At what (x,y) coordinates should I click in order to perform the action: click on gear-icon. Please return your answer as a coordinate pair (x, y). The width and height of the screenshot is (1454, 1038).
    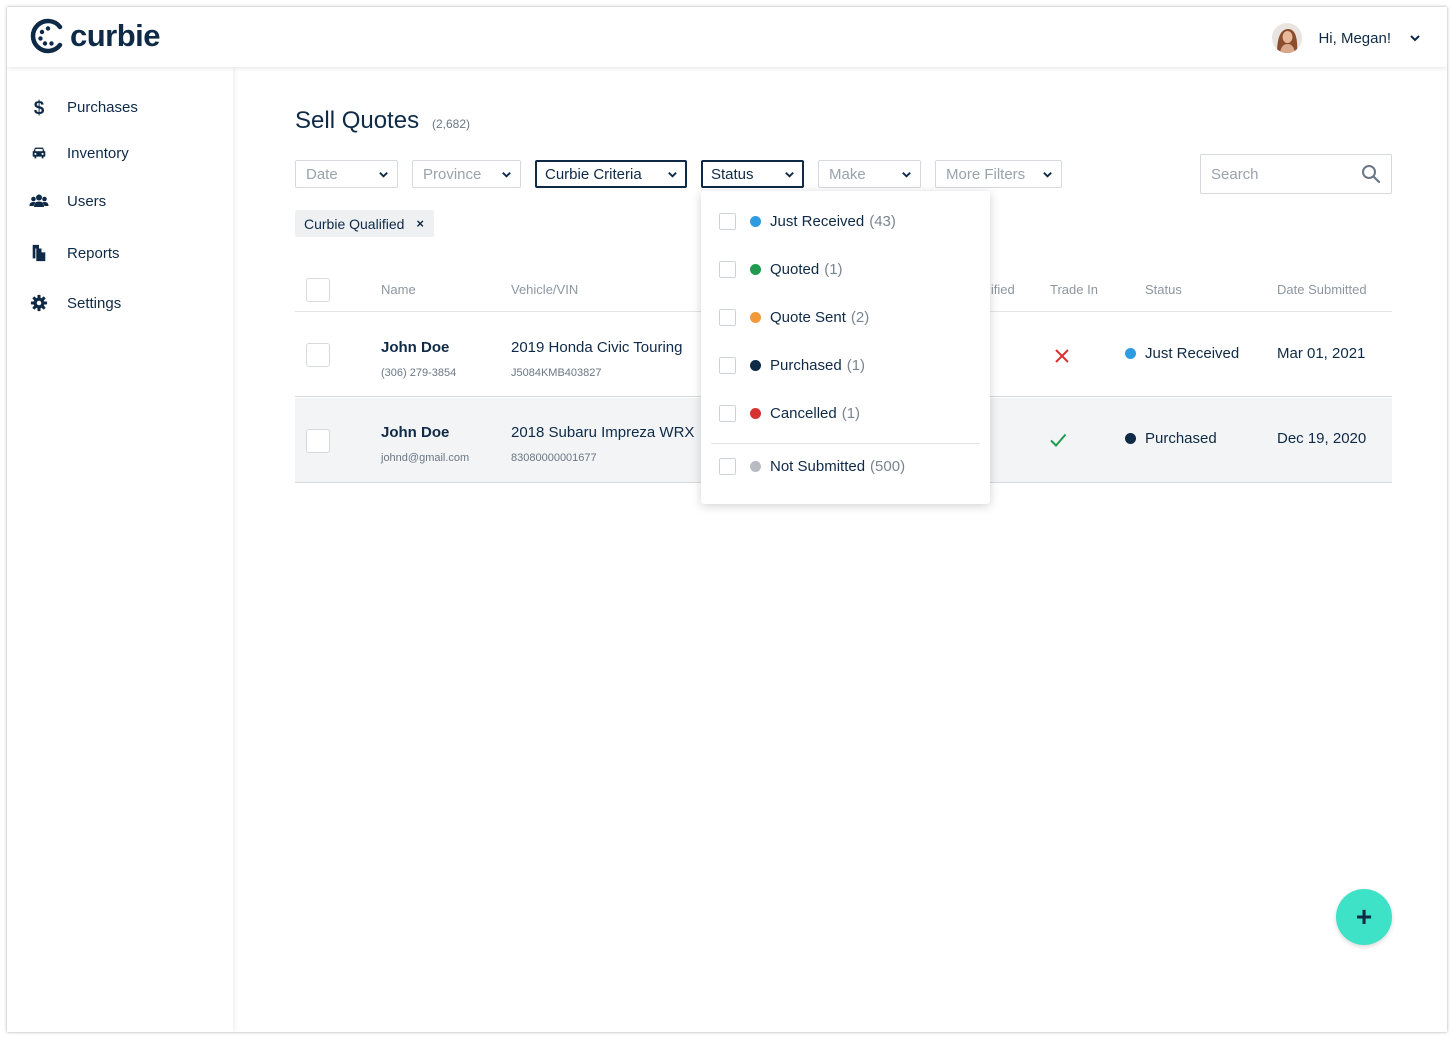
    Looking at the image, I should click on (39, 303).